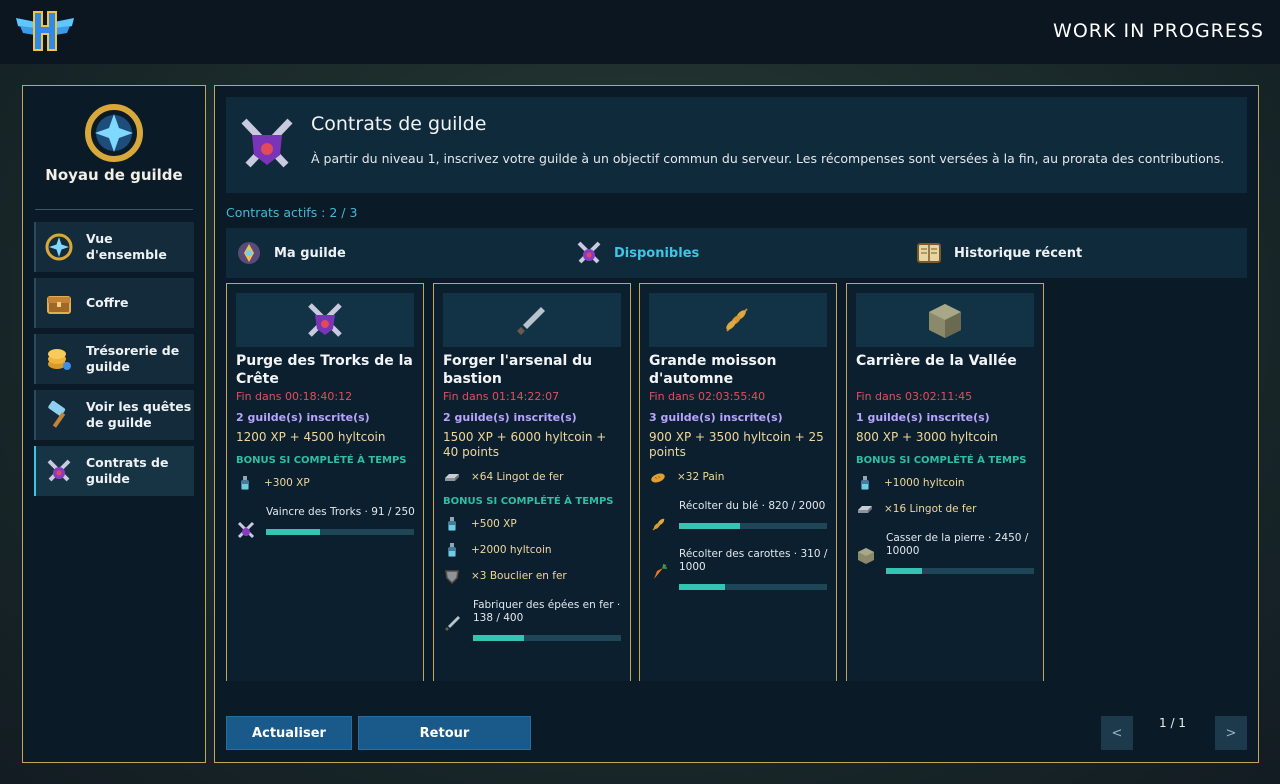 The height and width of the screenshot is (784, 1280). Describe the element at coordinates (114, 175) in the screenshot. I see `sidebar-title: Noyau de guilde` at that location.